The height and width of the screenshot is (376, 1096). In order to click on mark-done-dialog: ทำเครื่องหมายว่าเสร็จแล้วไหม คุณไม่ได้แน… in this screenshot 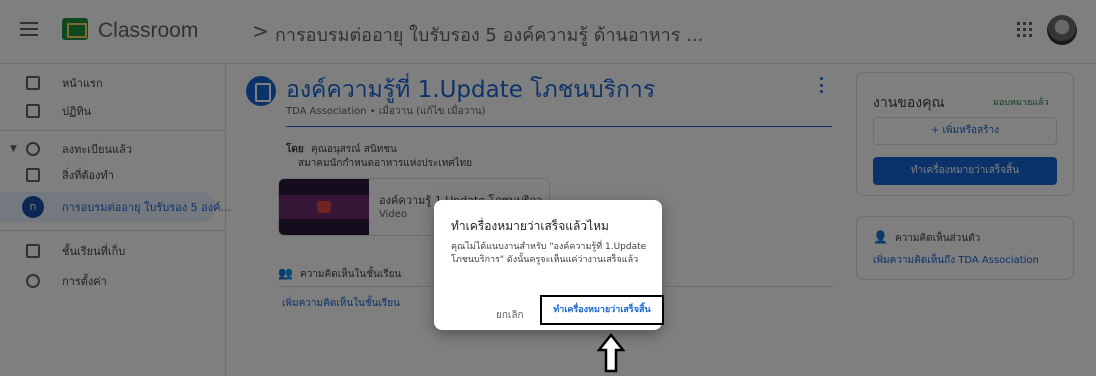, I will do `click(549, 265)`.